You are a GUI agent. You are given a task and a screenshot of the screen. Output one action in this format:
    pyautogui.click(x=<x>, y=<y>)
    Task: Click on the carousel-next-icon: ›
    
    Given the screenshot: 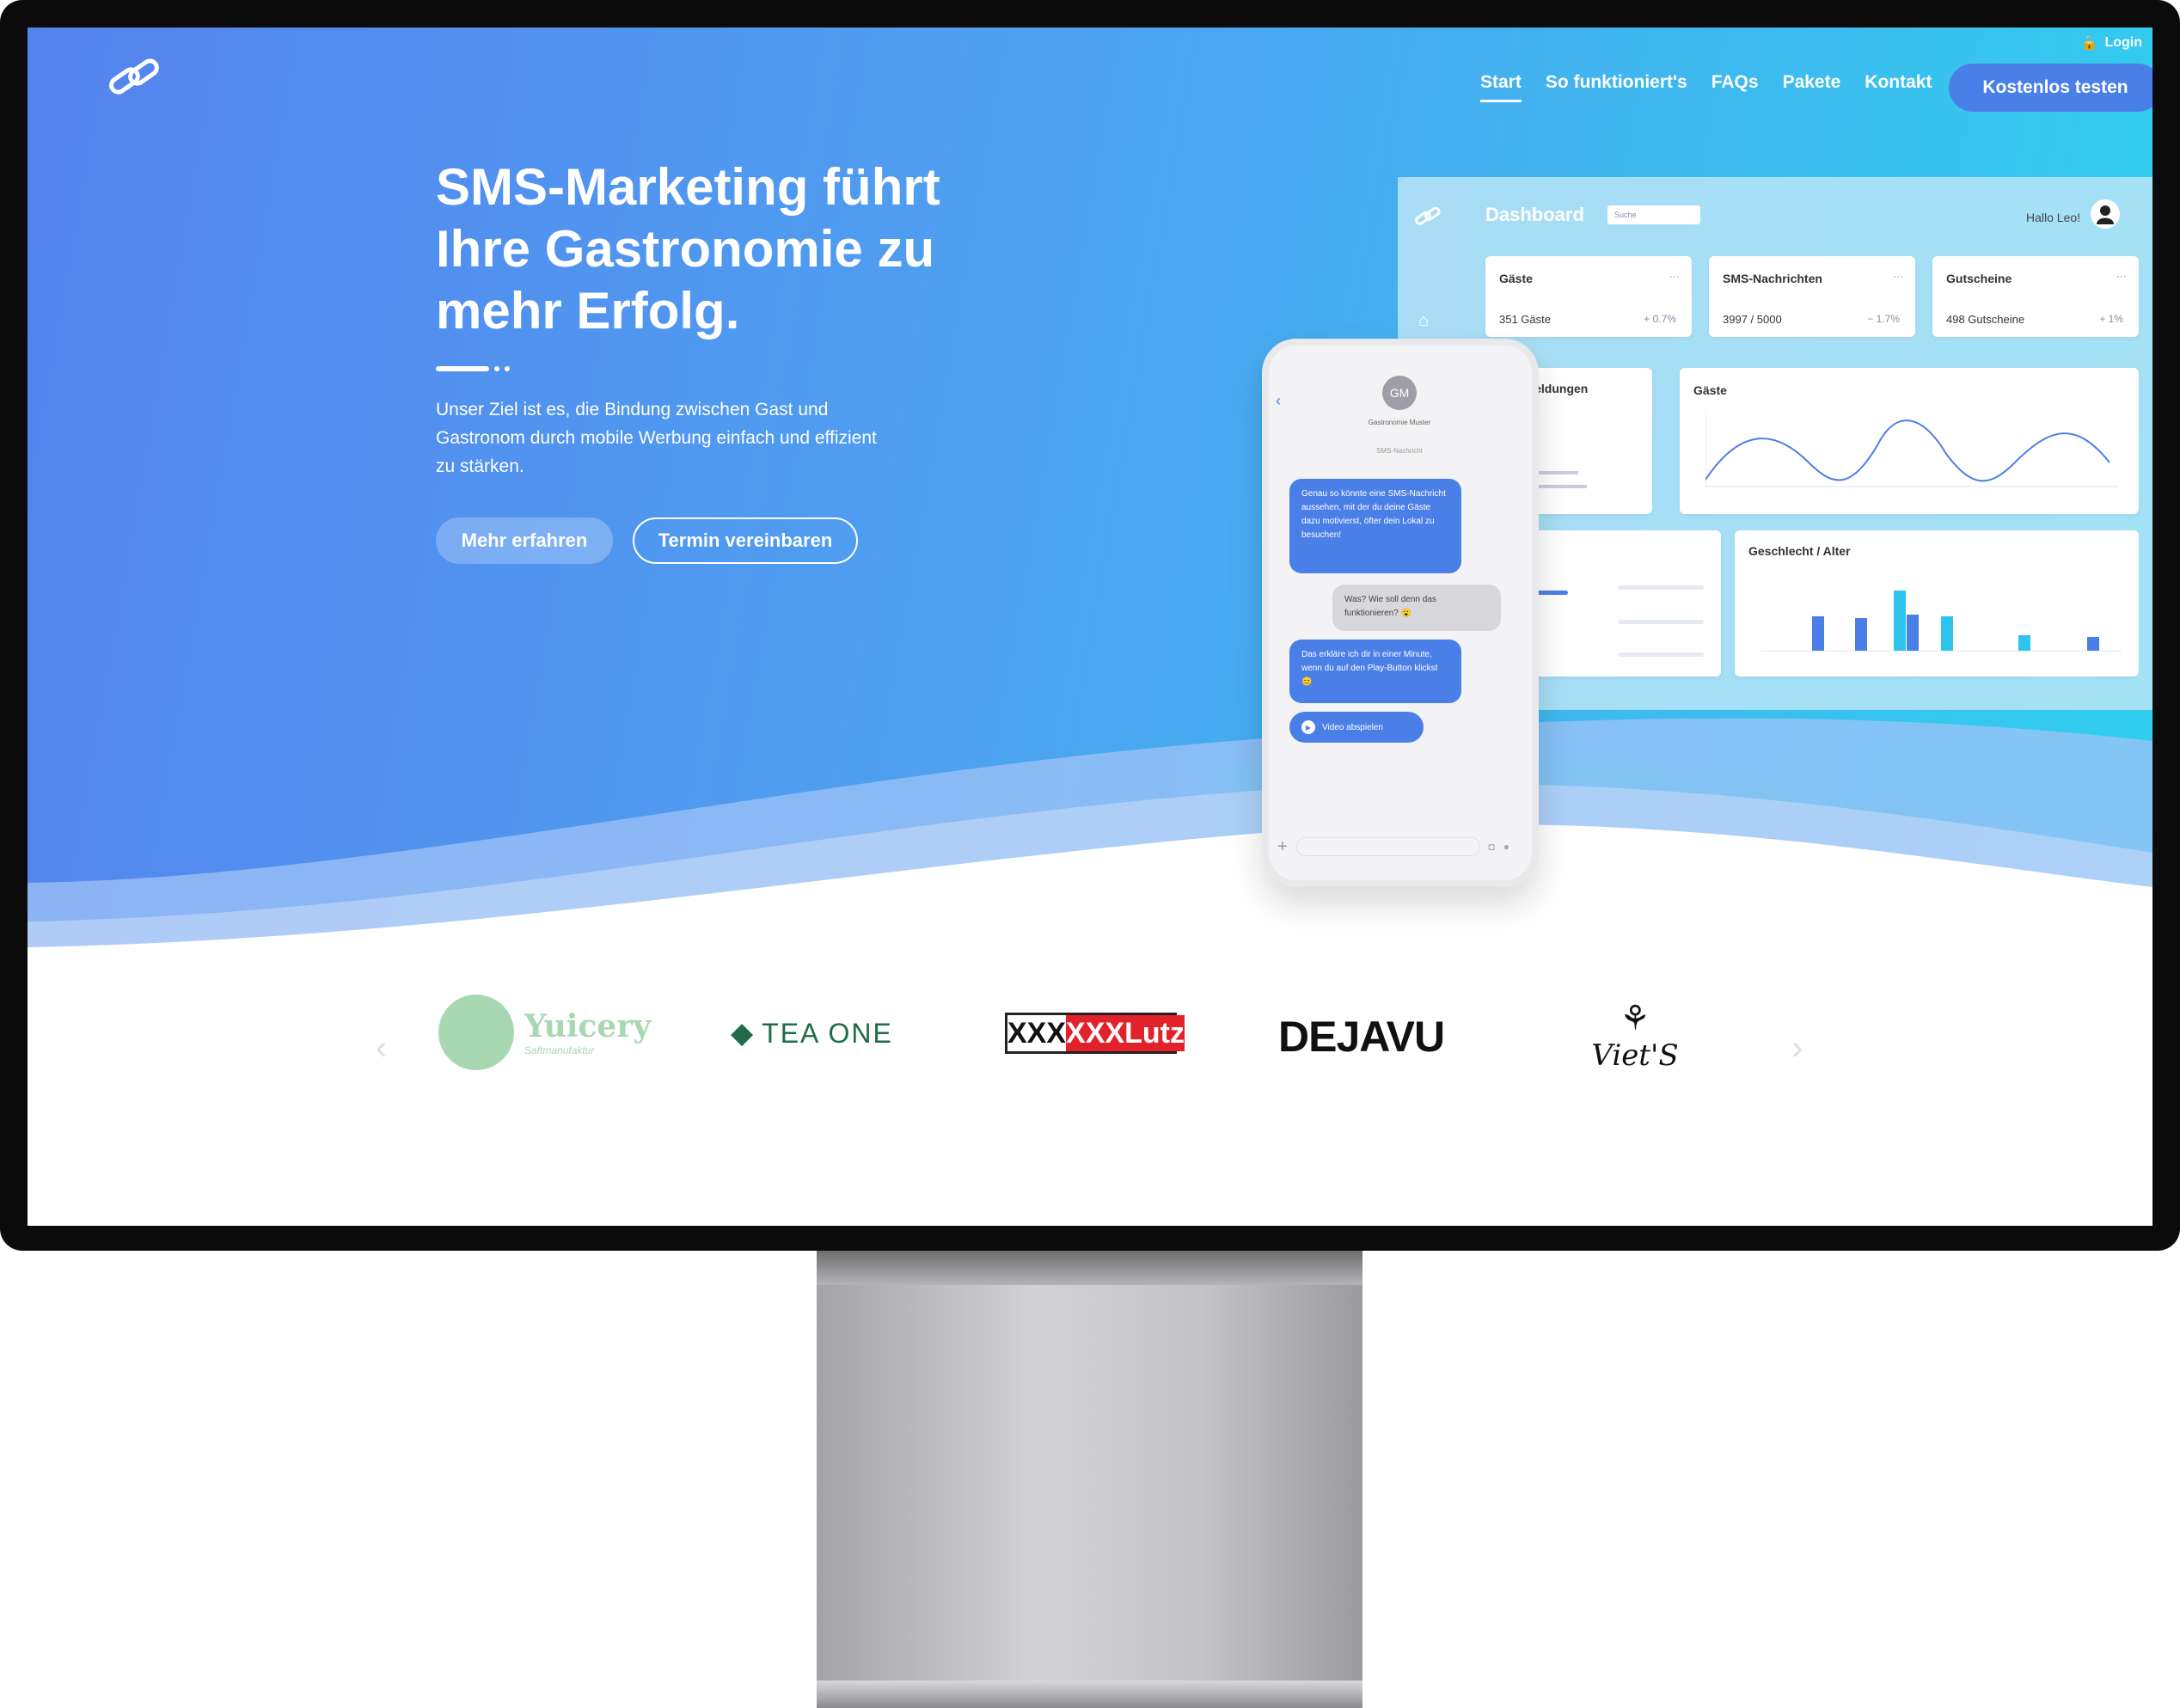 What is the action you would take?
    pyautogui.click(x=1797, y=1048)
    